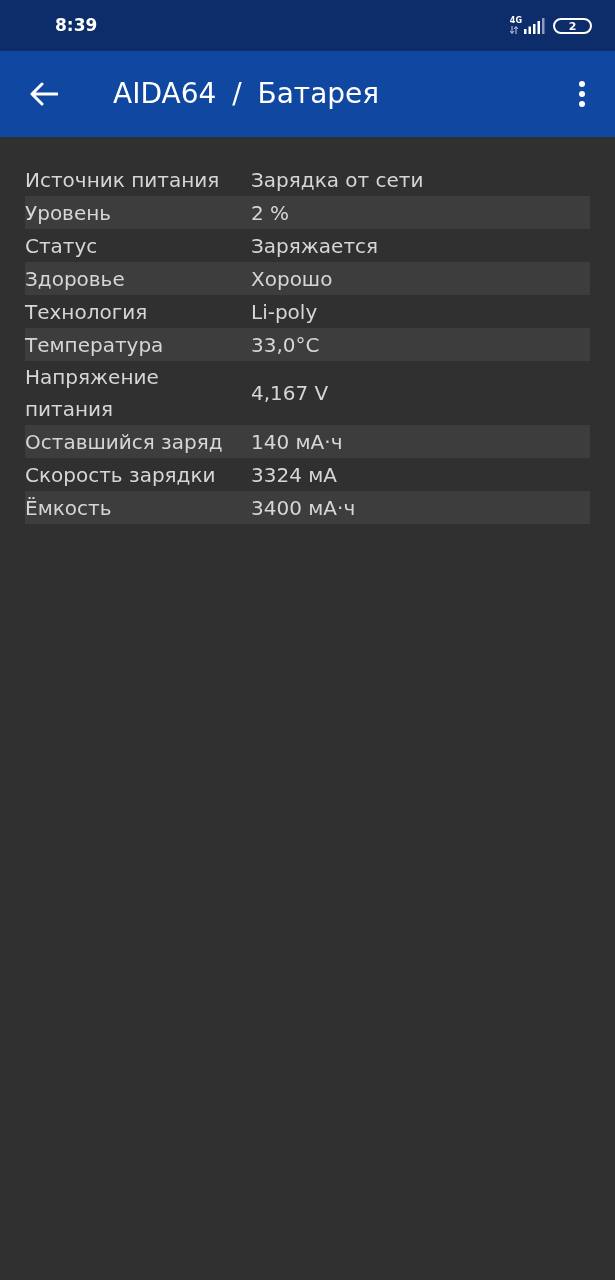 The width and height of the screenshot is (615, 1280). What do you see at coordinates (285, 345) in the screenshot?
I see `property-value: 33,0°C` at bounding box center [285, 345].